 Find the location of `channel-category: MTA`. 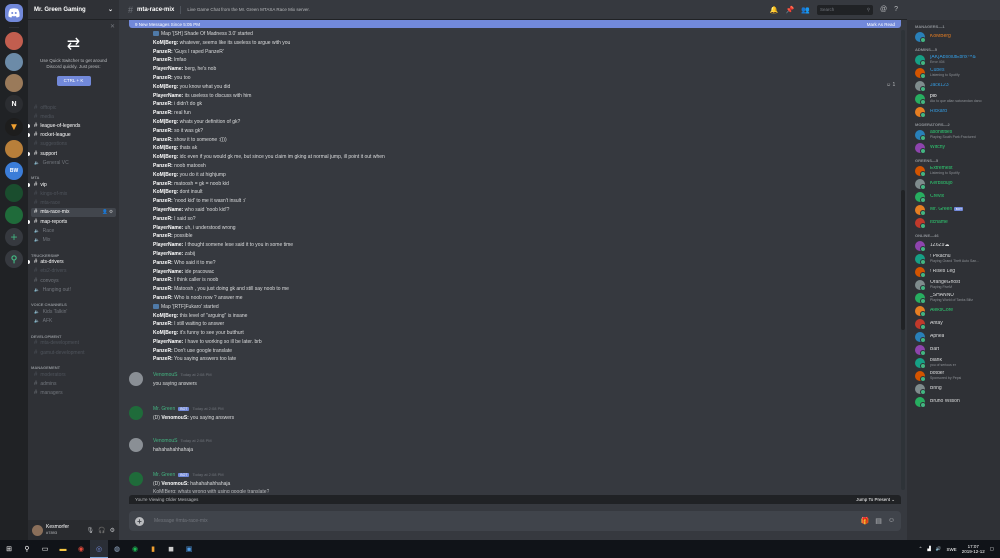

channel-category: MTA is located at coordinates (73, 175).